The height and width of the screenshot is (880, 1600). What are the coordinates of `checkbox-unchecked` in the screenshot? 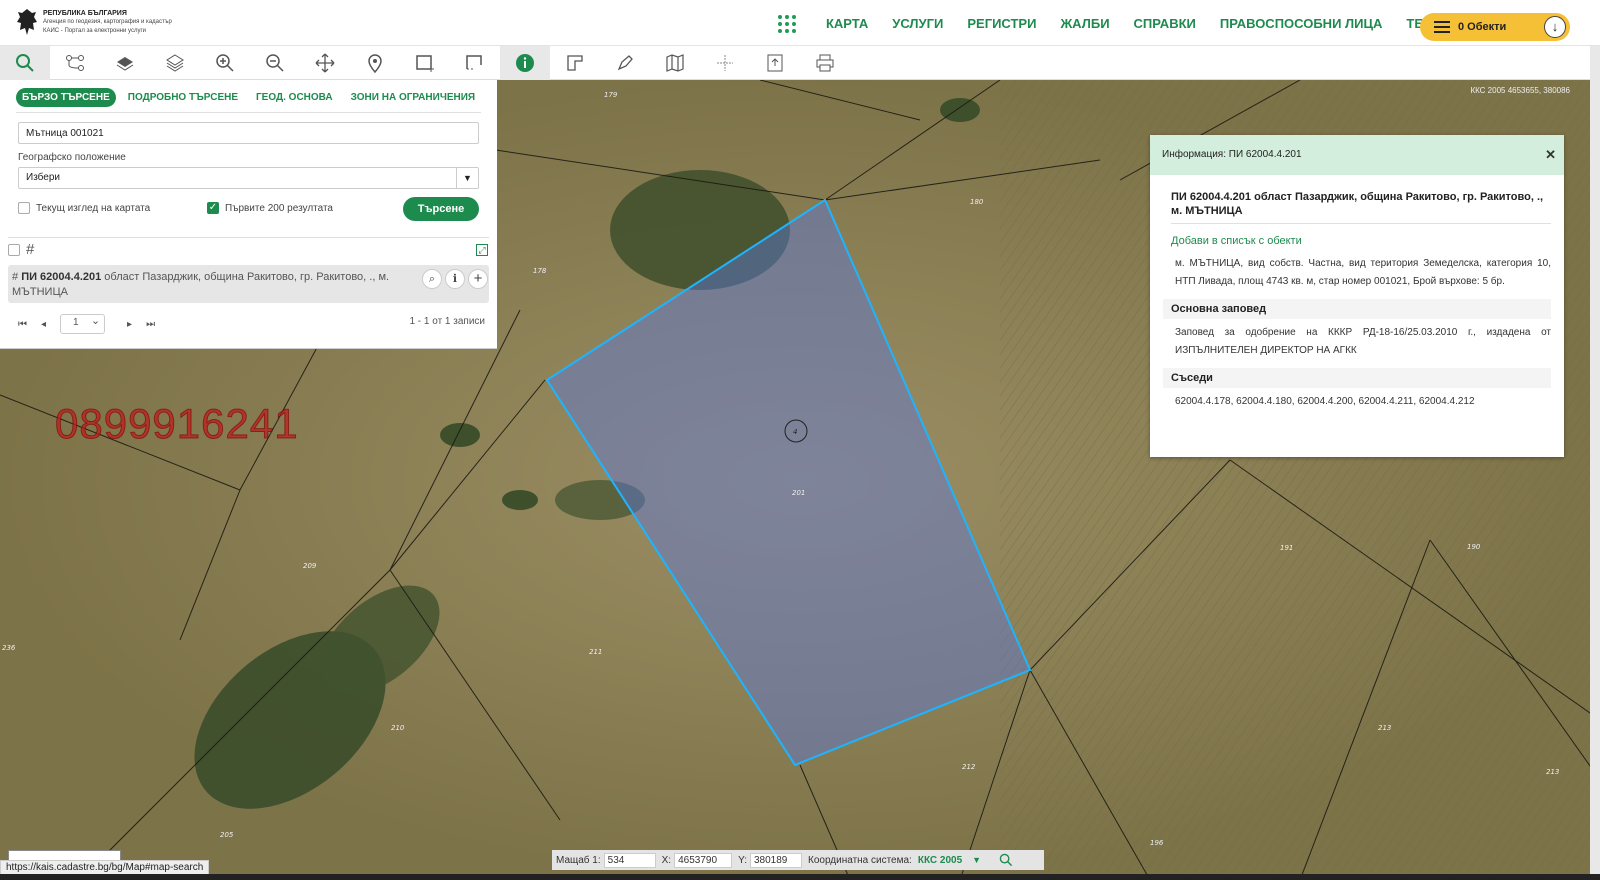 It's located at (24, 208).